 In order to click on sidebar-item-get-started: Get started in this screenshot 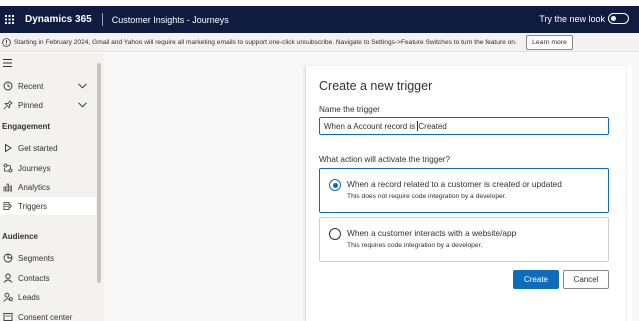, I will do `click(48, 148)`.